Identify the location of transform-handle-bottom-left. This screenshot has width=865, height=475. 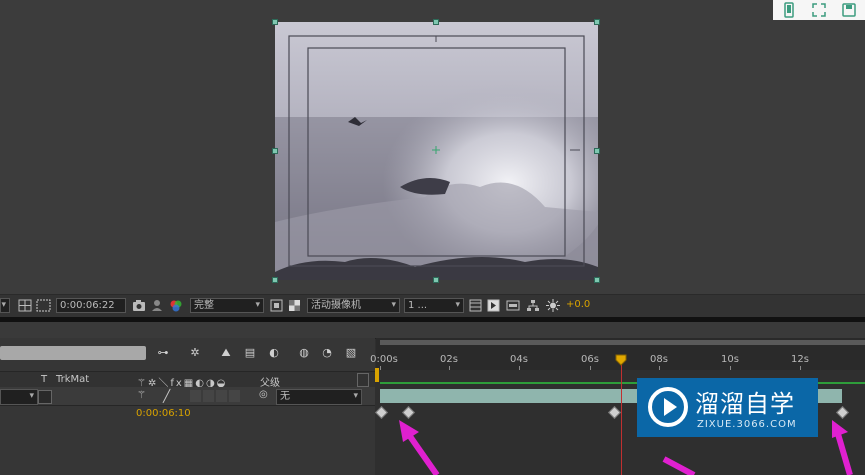
(275, 280).